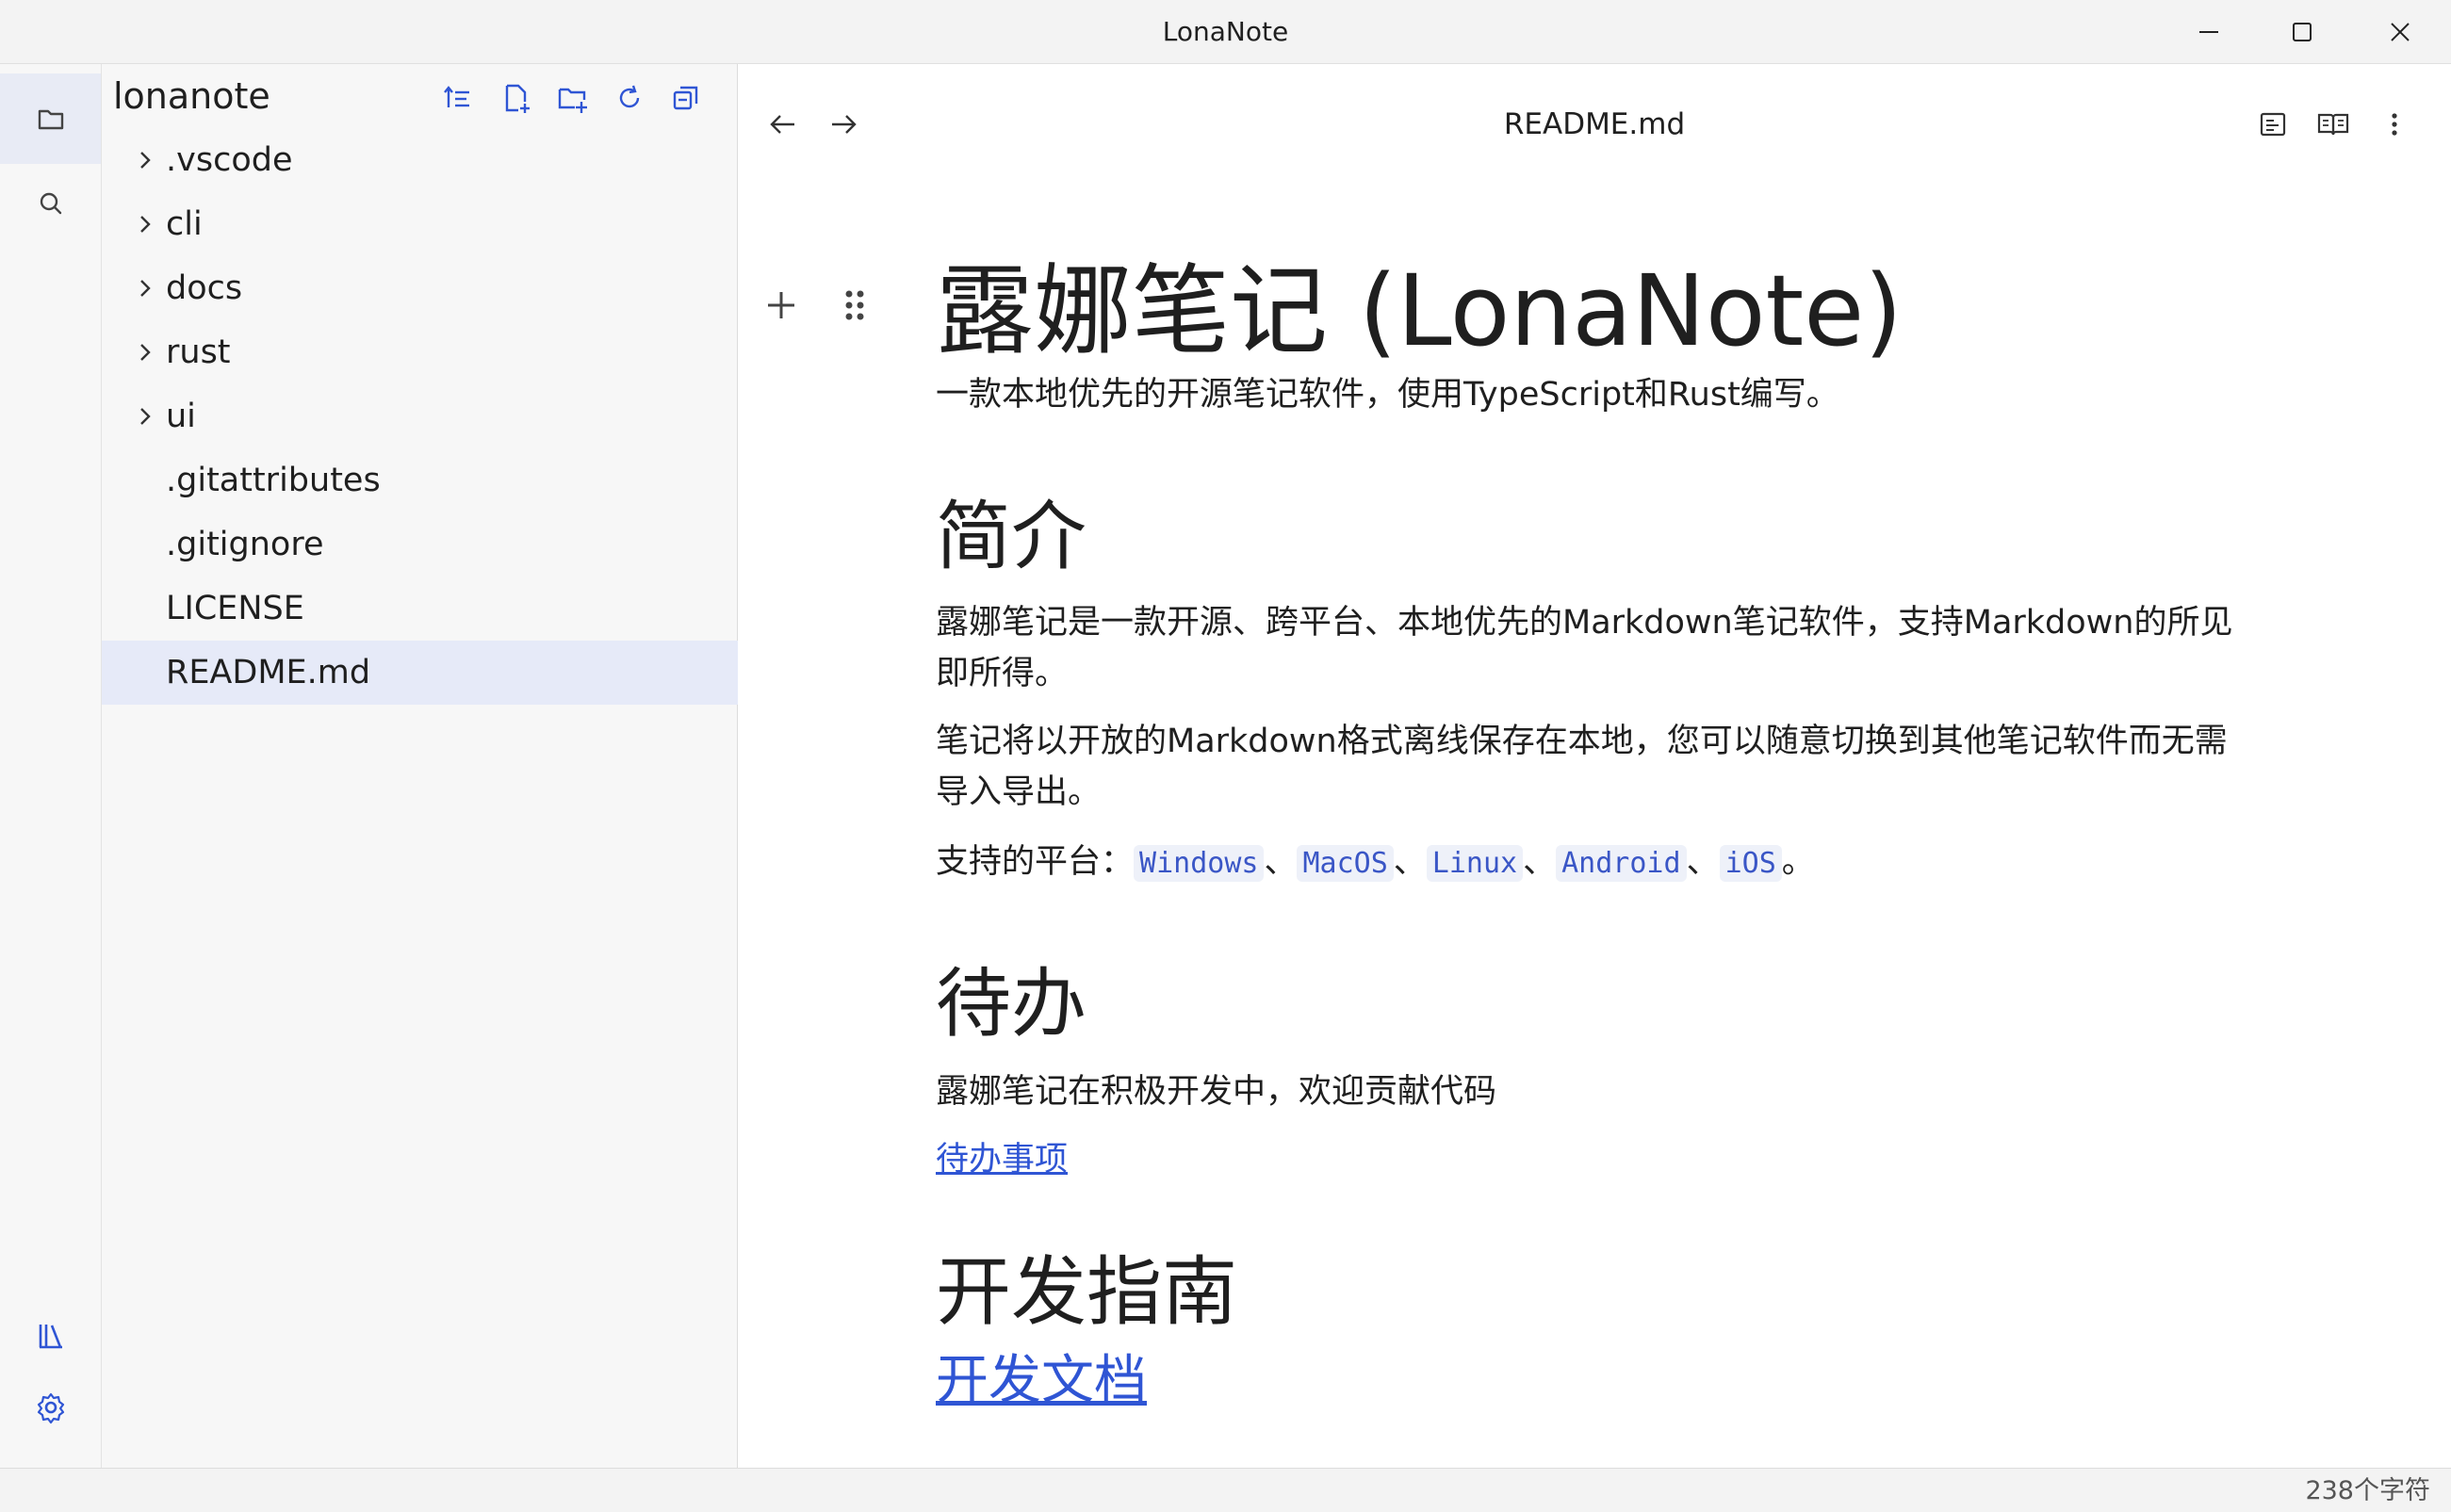 The image size is (2451, 1512). I want to click on add-block-button, so click(781, 305).